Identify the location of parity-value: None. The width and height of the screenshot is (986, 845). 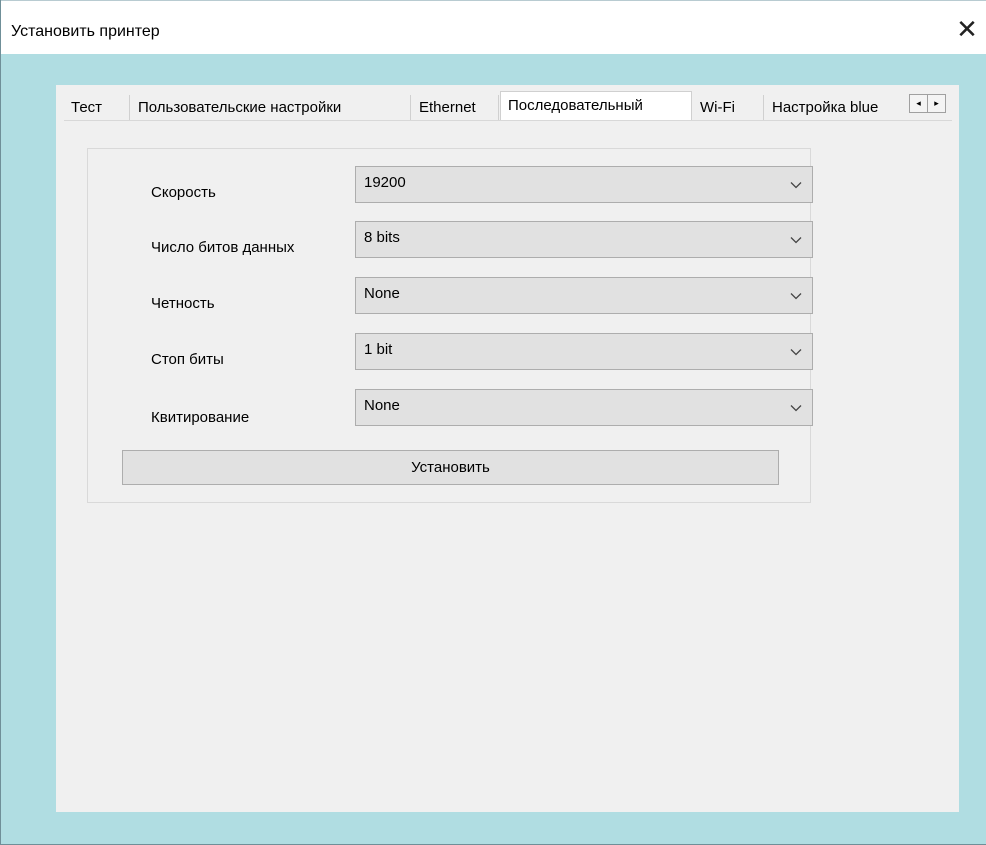
(382, 293).